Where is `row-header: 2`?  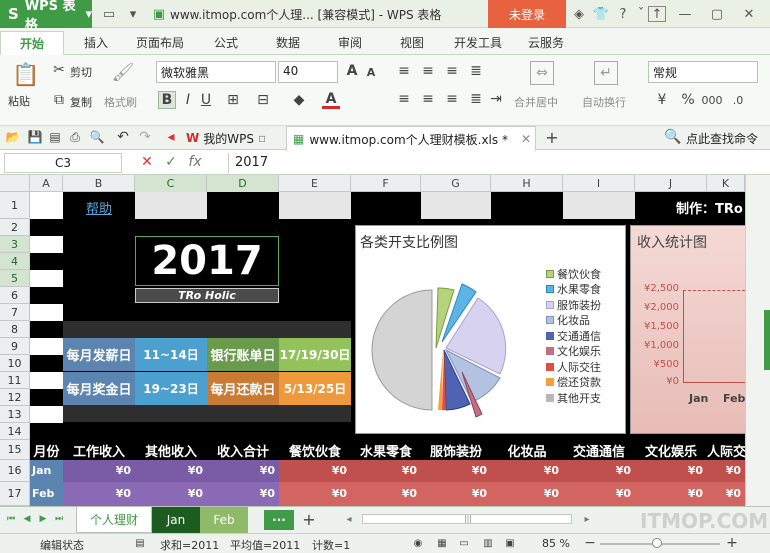 row-header: 2 is located at coordinates (15, 227).